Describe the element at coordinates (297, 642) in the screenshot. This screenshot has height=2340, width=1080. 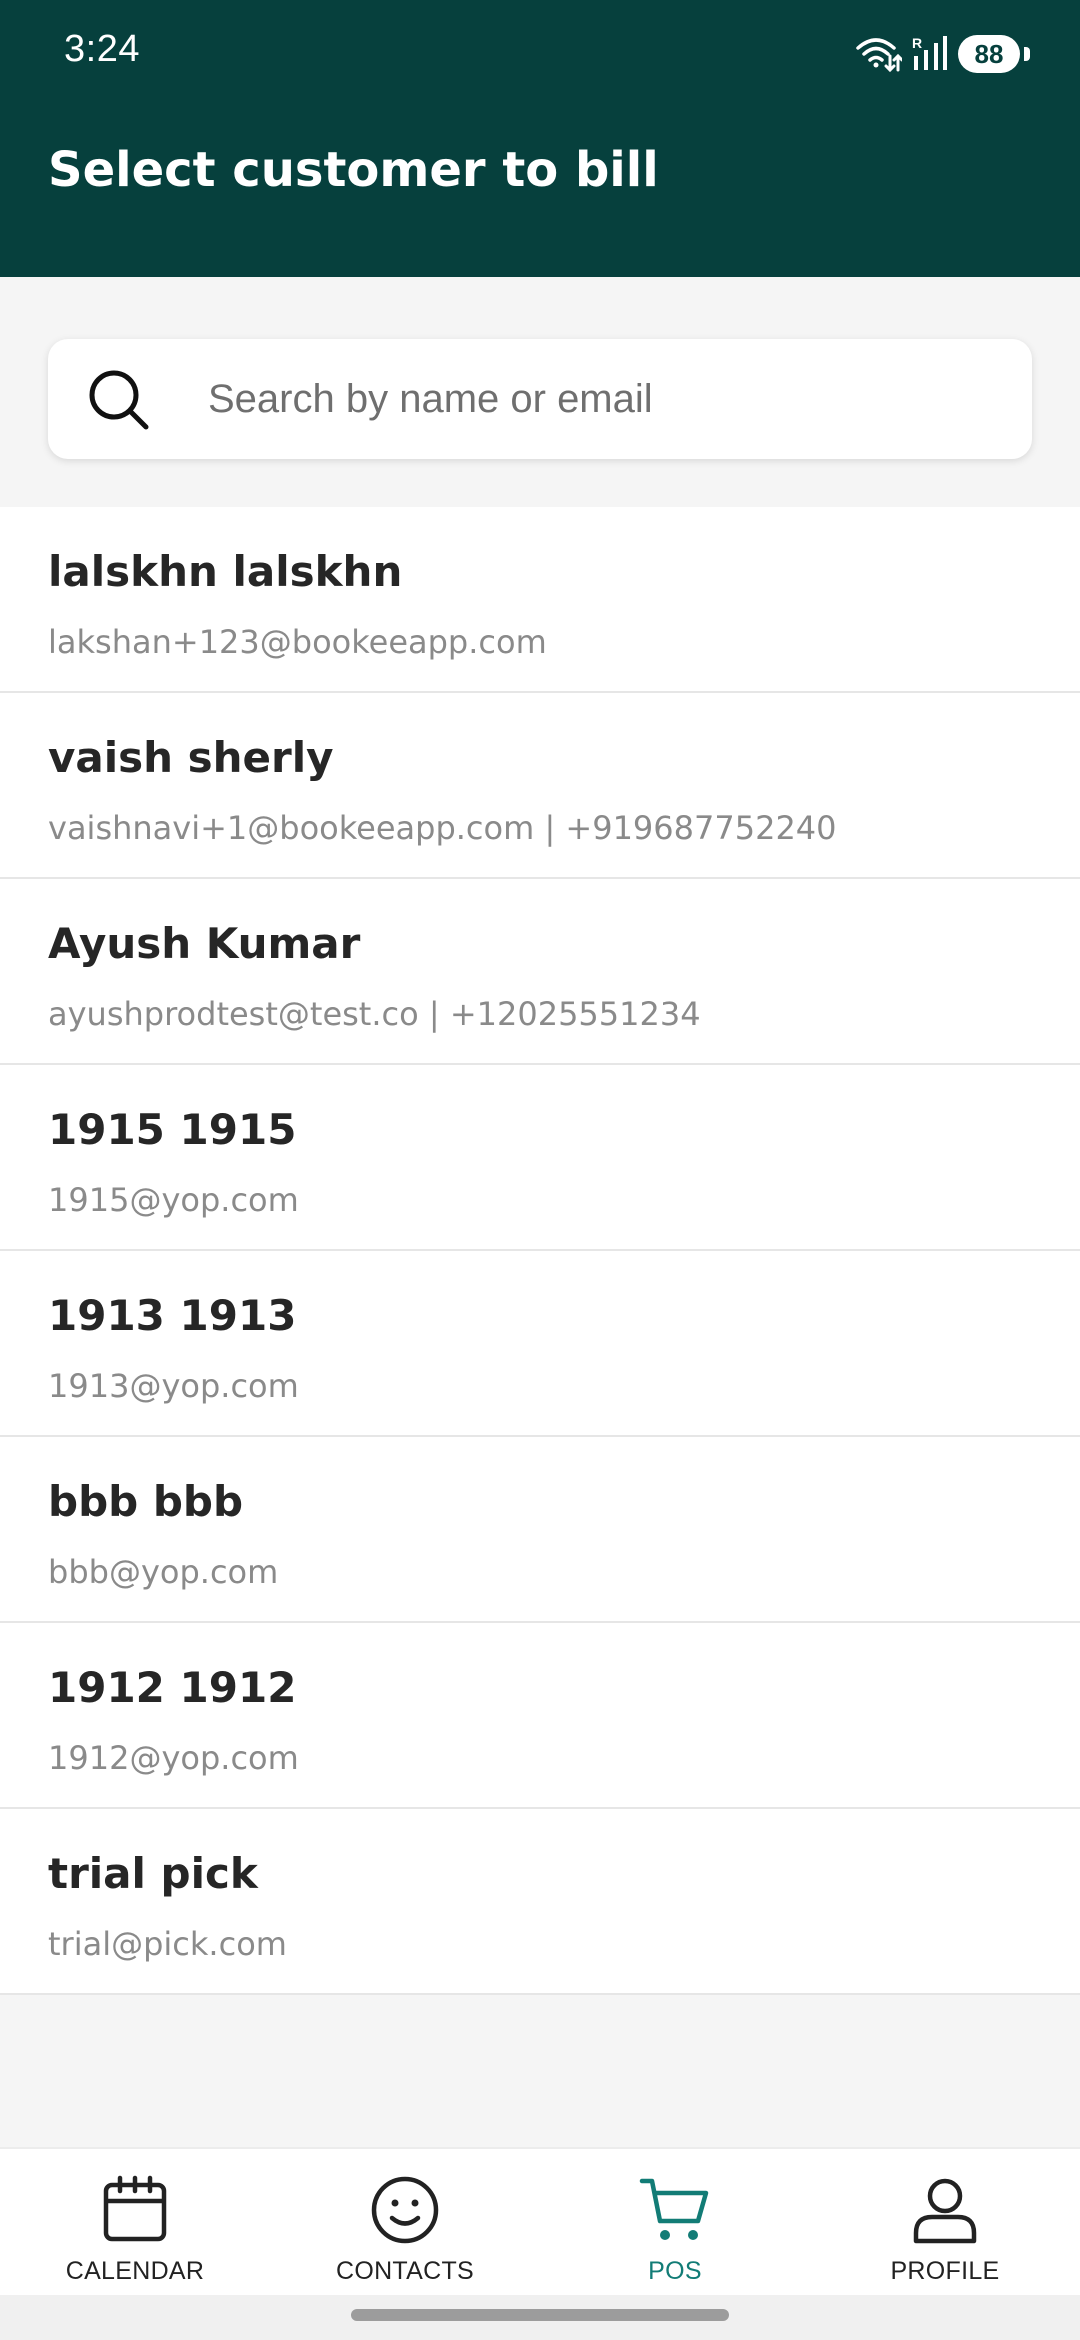
I see `customer-contact-info: lakshan+123@bookeeapp.com` at that location.